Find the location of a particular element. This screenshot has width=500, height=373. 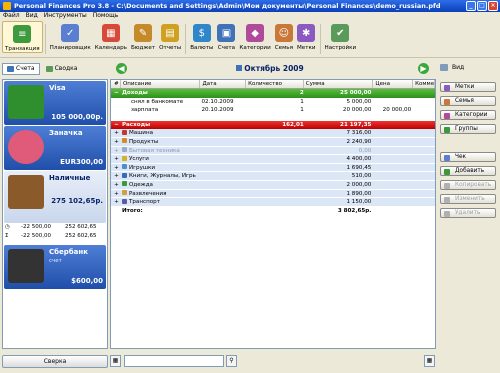

menu-bar: Файл Вид Инструменты Помощь is located at coordinates (250, 16).